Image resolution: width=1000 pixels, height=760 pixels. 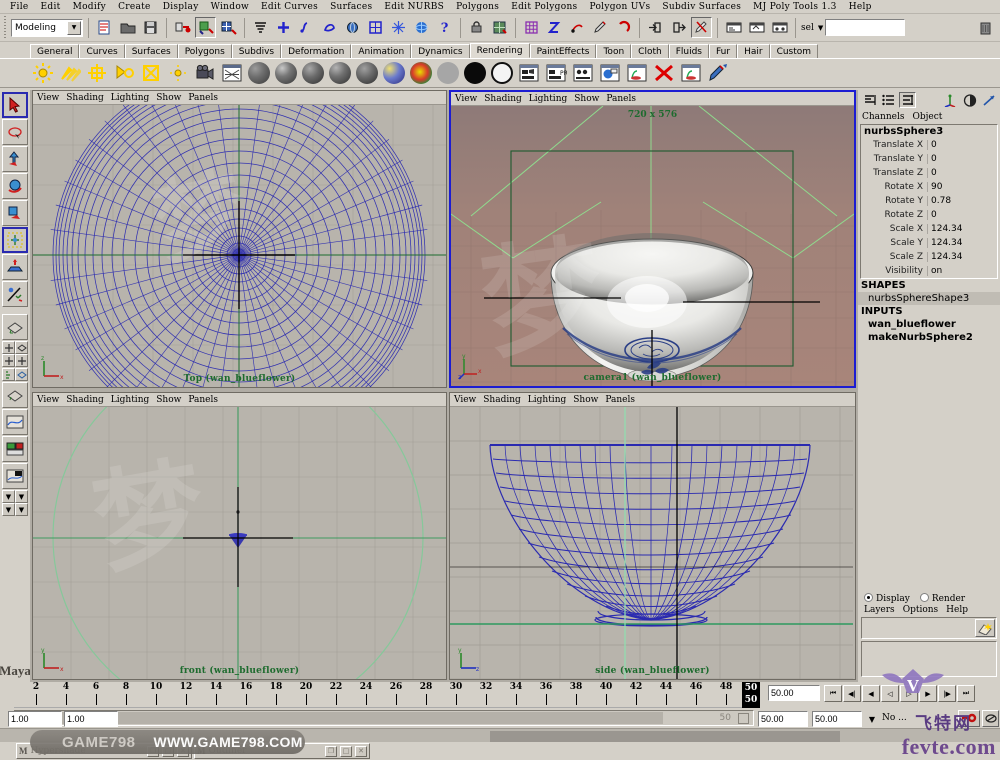 I want to click on select-by-object-icon, so click(x=205, y=27).